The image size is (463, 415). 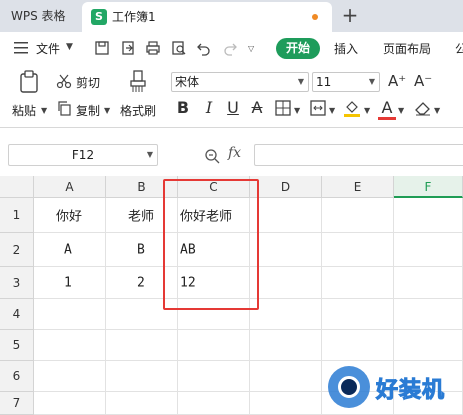 What do you see at coordinates (286, 283) in the screenshot?
I see `cell-d3` at bounding box center [286, 283].